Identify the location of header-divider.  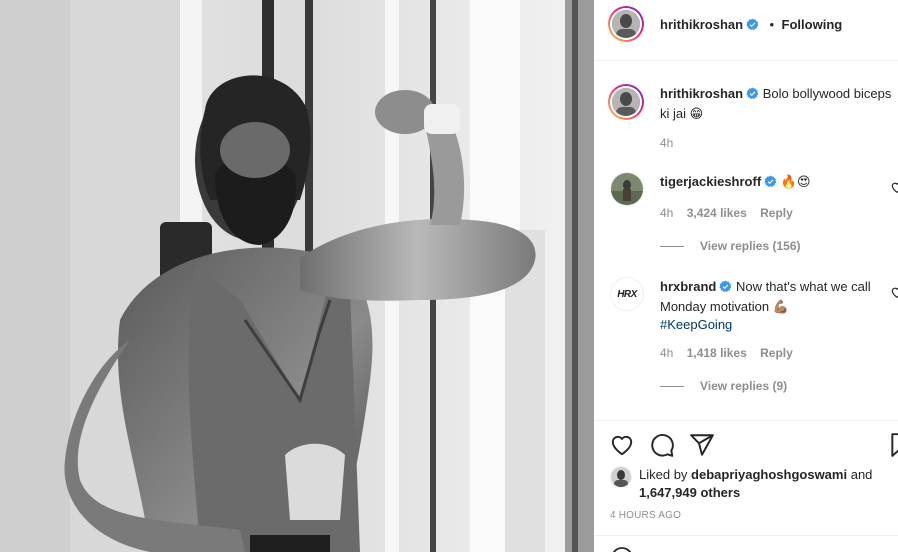
(746, 60).